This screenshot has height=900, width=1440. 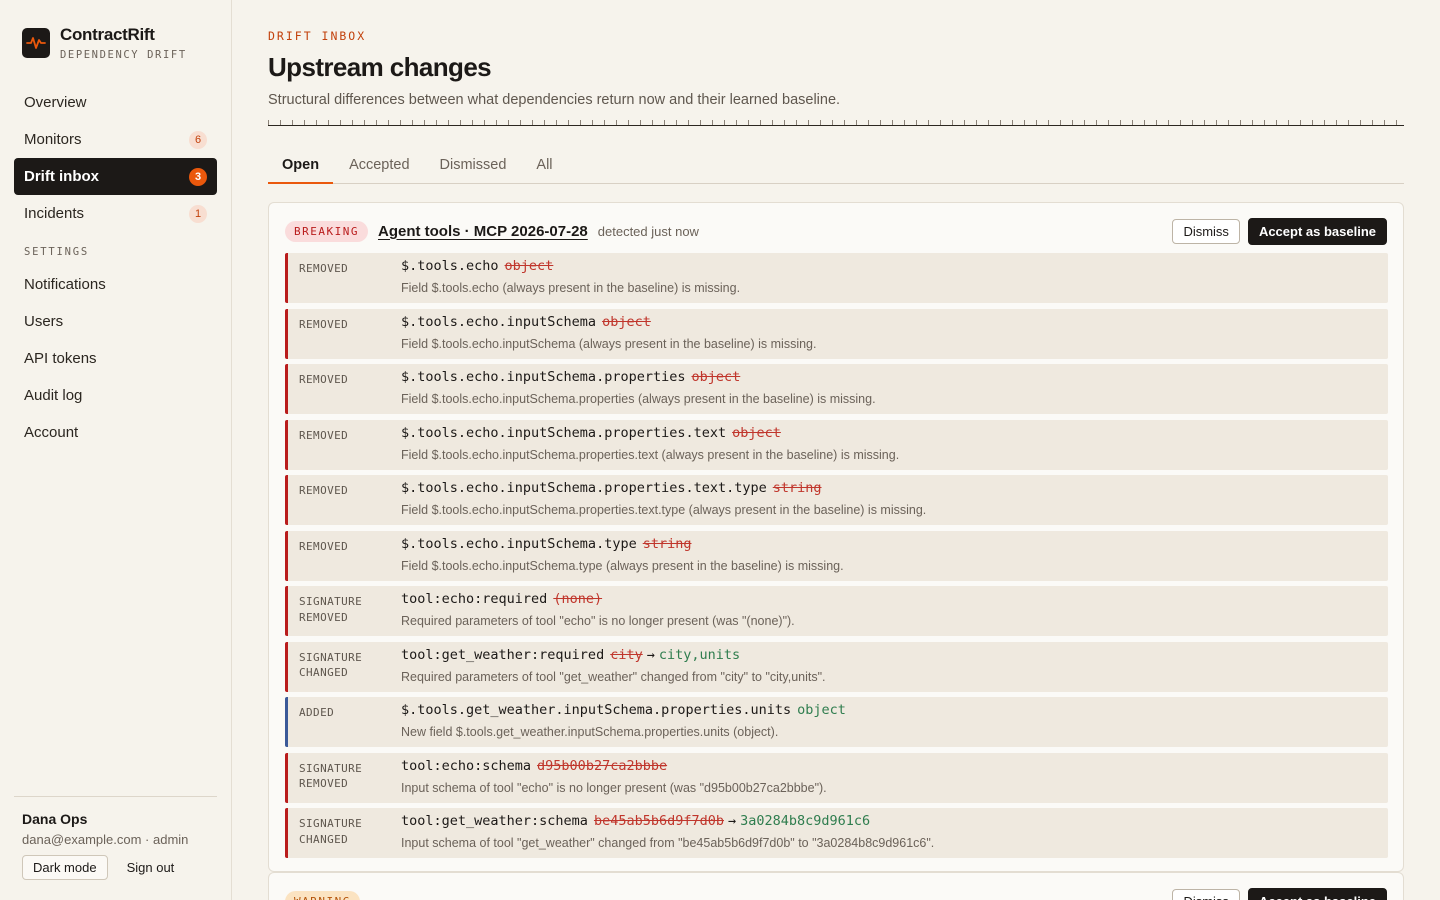 I want to click on tab-open: Open, so click(x=301, y=165).